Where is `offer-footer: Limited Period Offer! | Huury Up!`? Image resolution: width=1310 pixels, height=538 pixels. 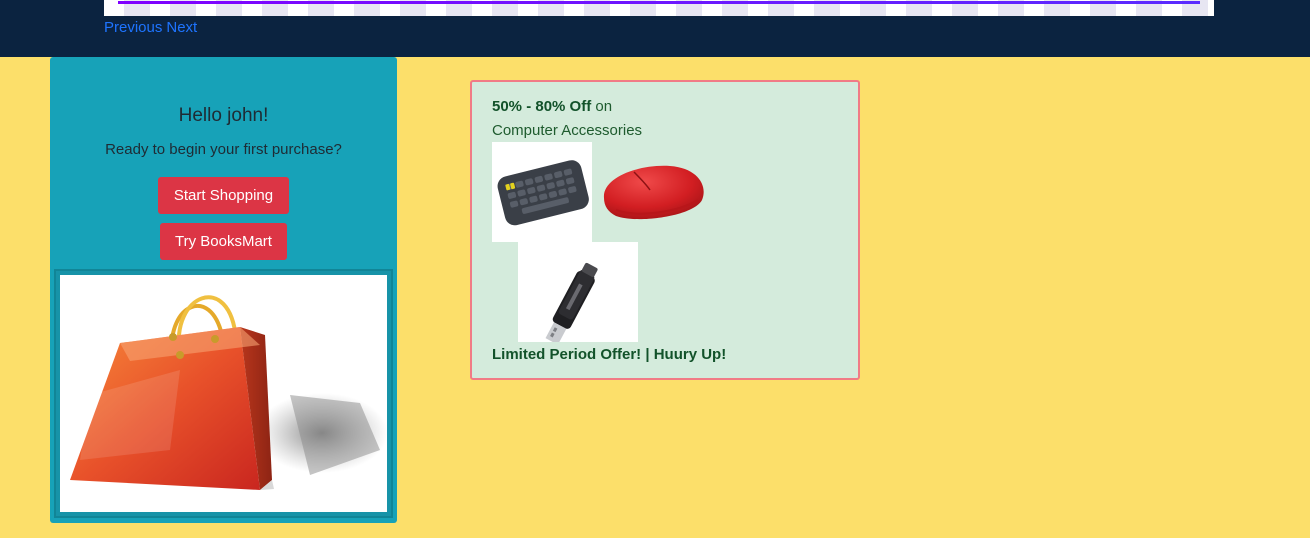
offer-footer: Limited Period Offer! | Huury Up! is located at coordinates (609, 354).